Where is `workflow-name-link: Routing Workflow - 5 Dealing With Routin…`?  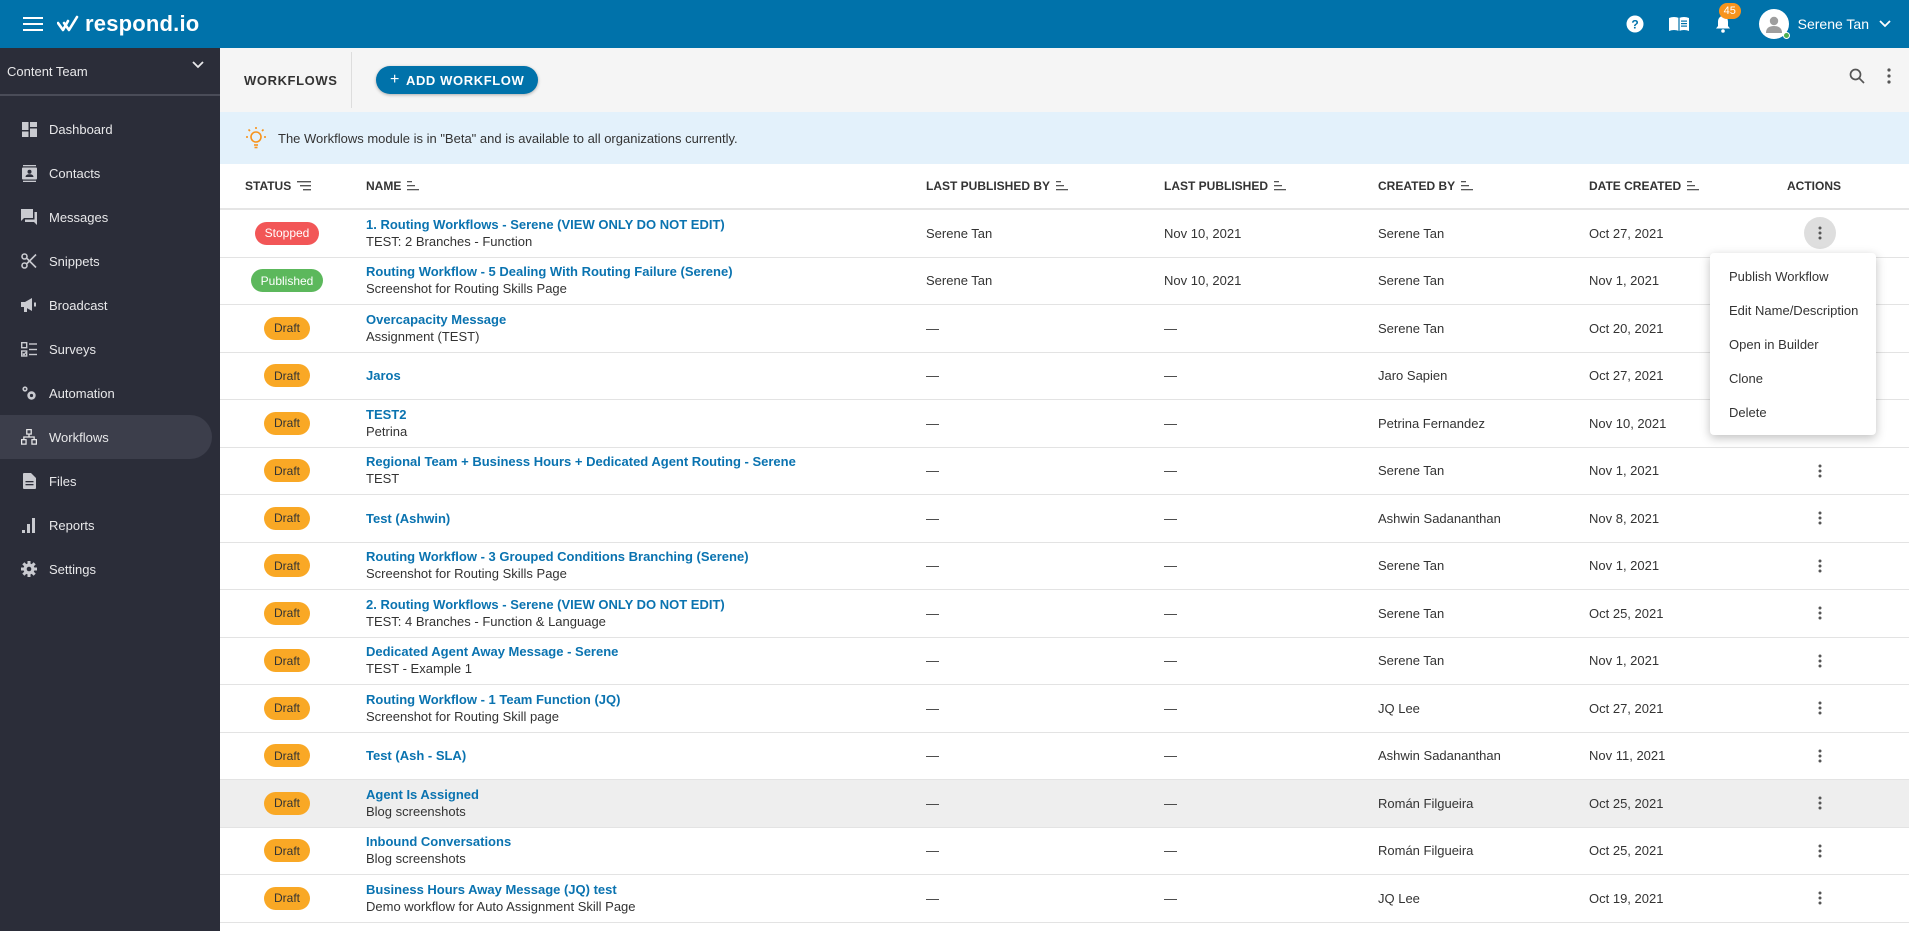
workflow-name-link: Routing Workflow - 5 Dealing With Routin… is located at coordinates (646, 271).